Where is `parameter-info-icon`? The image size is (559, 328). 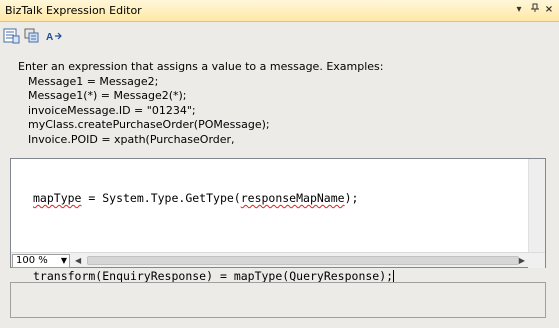 parameter-info-icon is located at coordinates (33, 36).